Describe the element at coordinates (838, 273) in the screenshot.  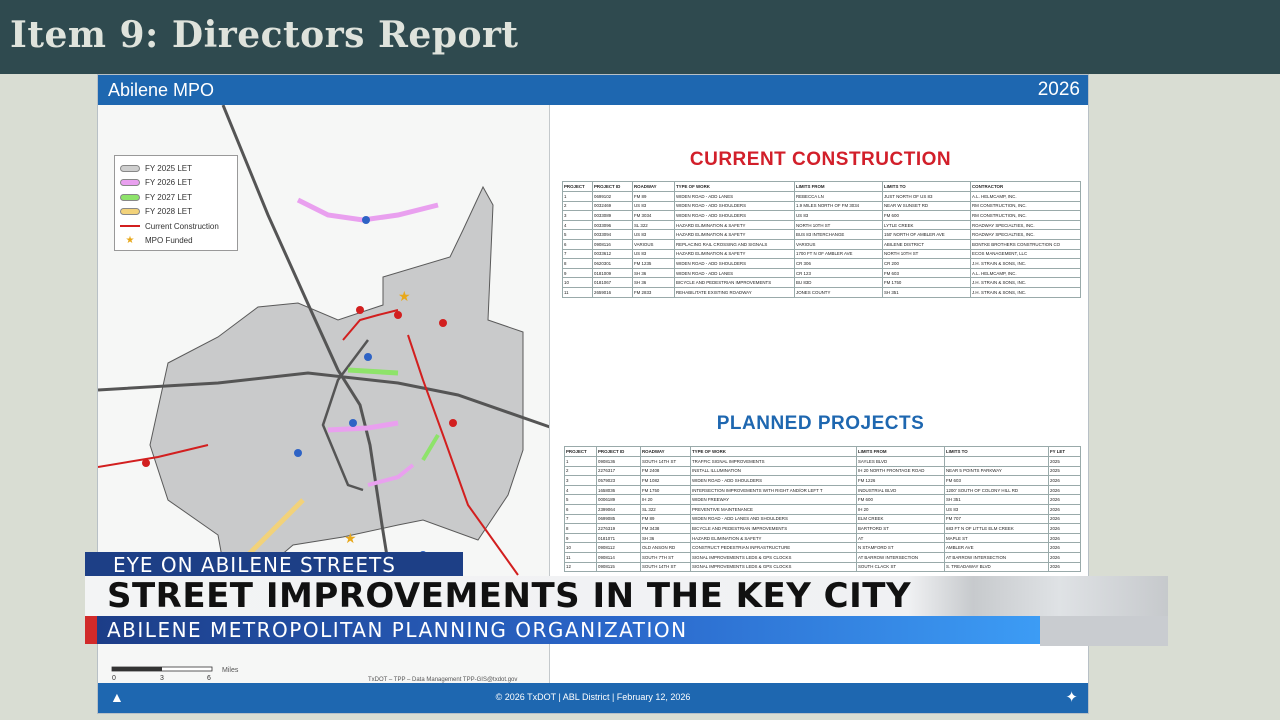
I see `table-cell: CR 123` at that location.